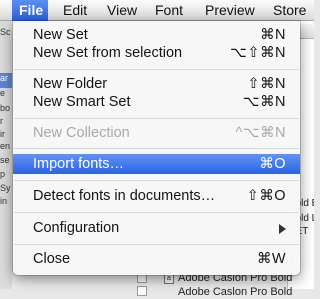 The image size is (320, 299). Describe the element at coordinates (60, 35) in the screenshot. I see `menu-item-label: New Set` at that location.